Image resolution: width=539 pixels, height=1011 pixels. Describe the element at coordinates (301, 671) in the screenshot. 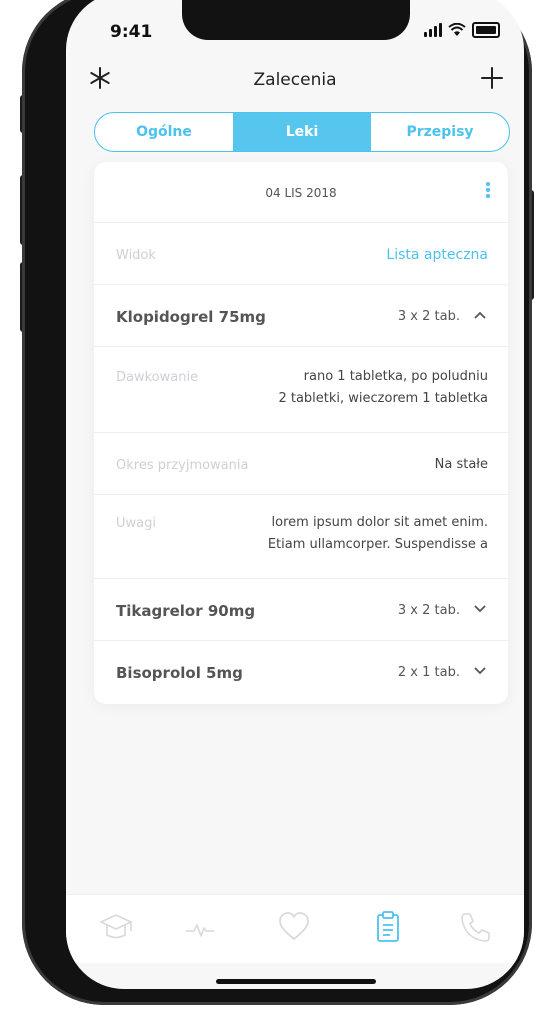

I see `drug-row-bisoprolol: Bisoprolol 5mg 2 x 1 tab.` at that location.